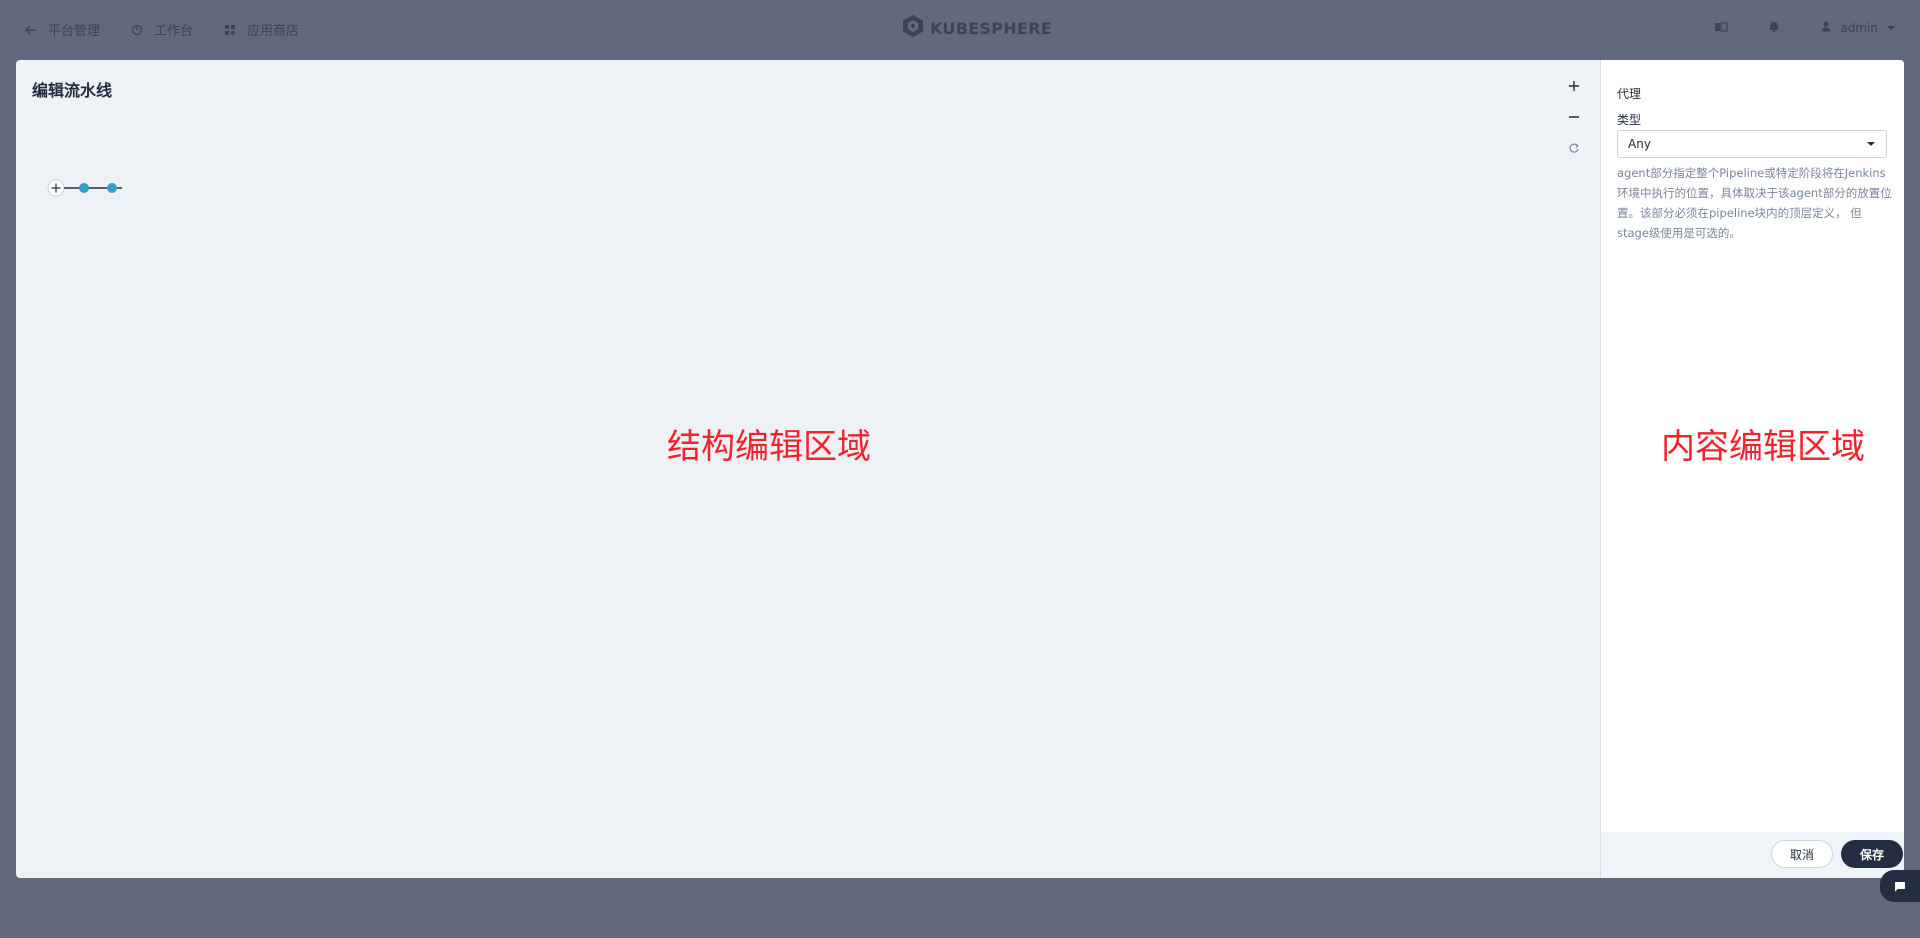 This screenshot has height=938, width=1920. Describe the element at coordinates (1629, 120) in the screenshot. I see `type-label: 类型` at that location.